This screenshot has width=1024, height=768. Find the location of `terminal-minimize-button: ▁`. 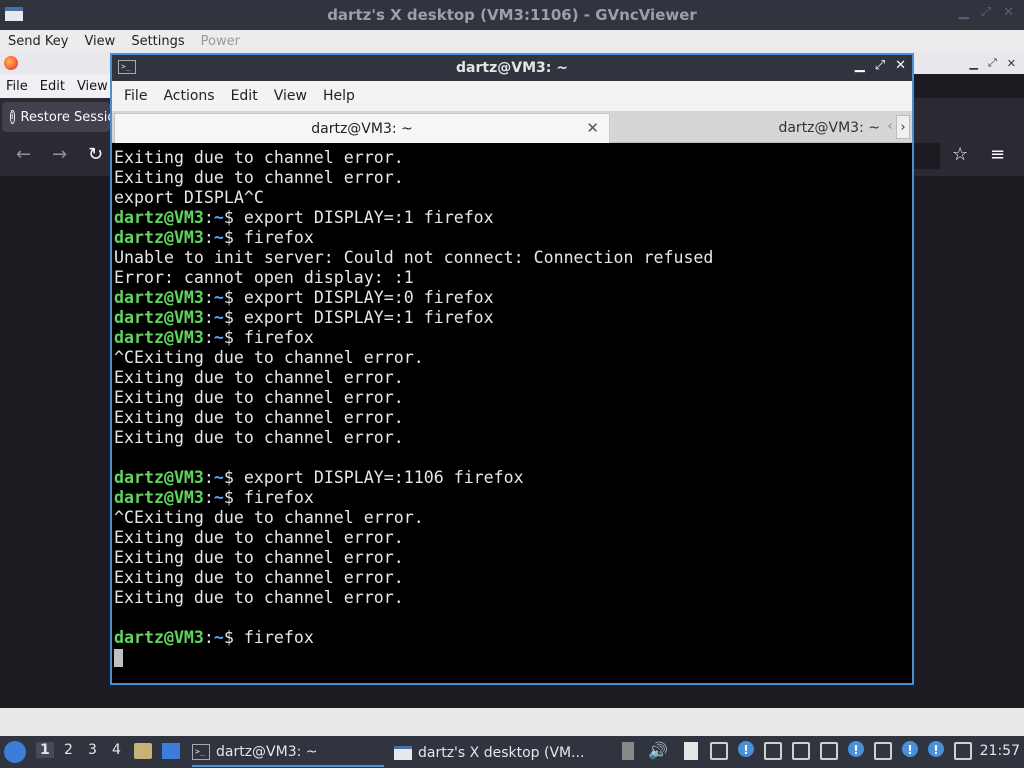

terminal-minimize-button: ▁ is located at coordinates (860, 65).